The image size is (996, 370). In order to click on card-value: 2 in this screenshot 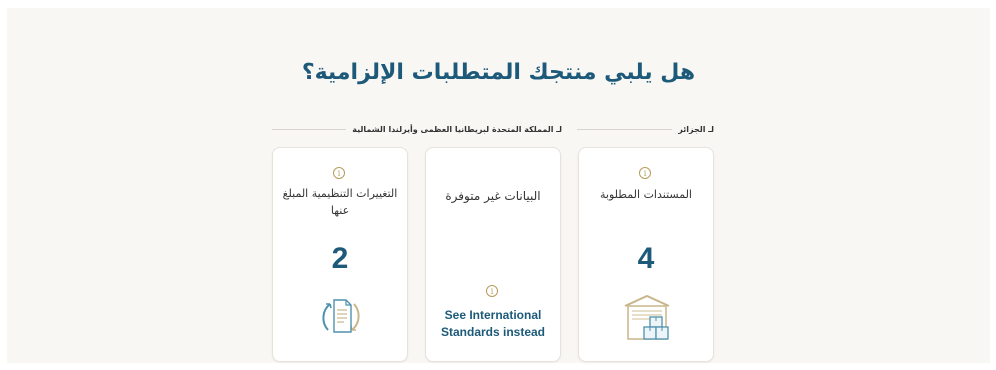, I will do `click(340, 258)`.